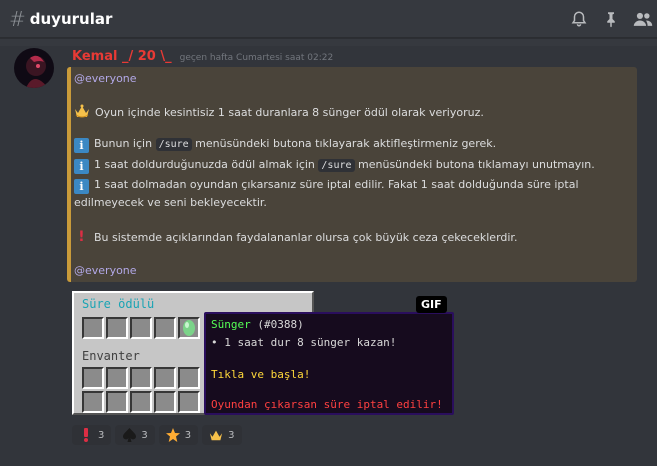  Describe the element at coordinates (474, 164) in the screenshot. I see `embed-text-3b: menüsündeki butona tıklamayı unutmayın.` at that location.